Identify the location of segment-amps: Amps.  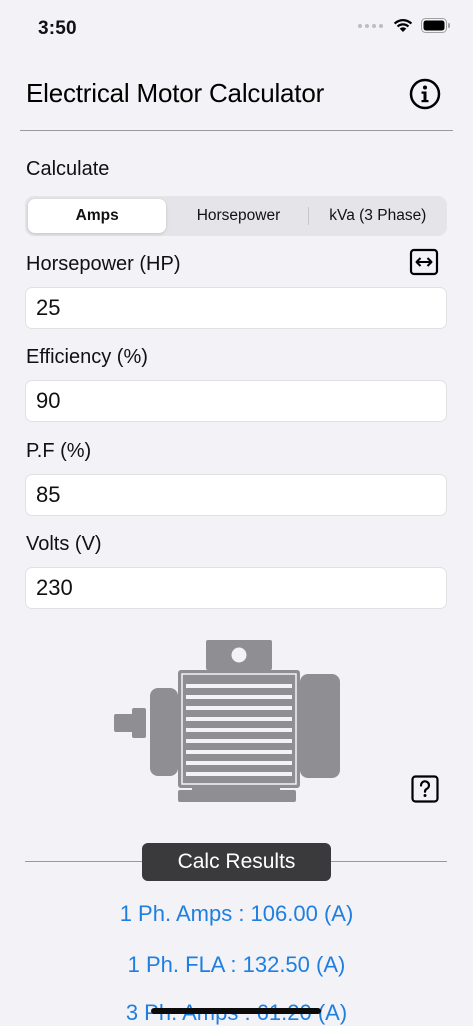
(97, 216).